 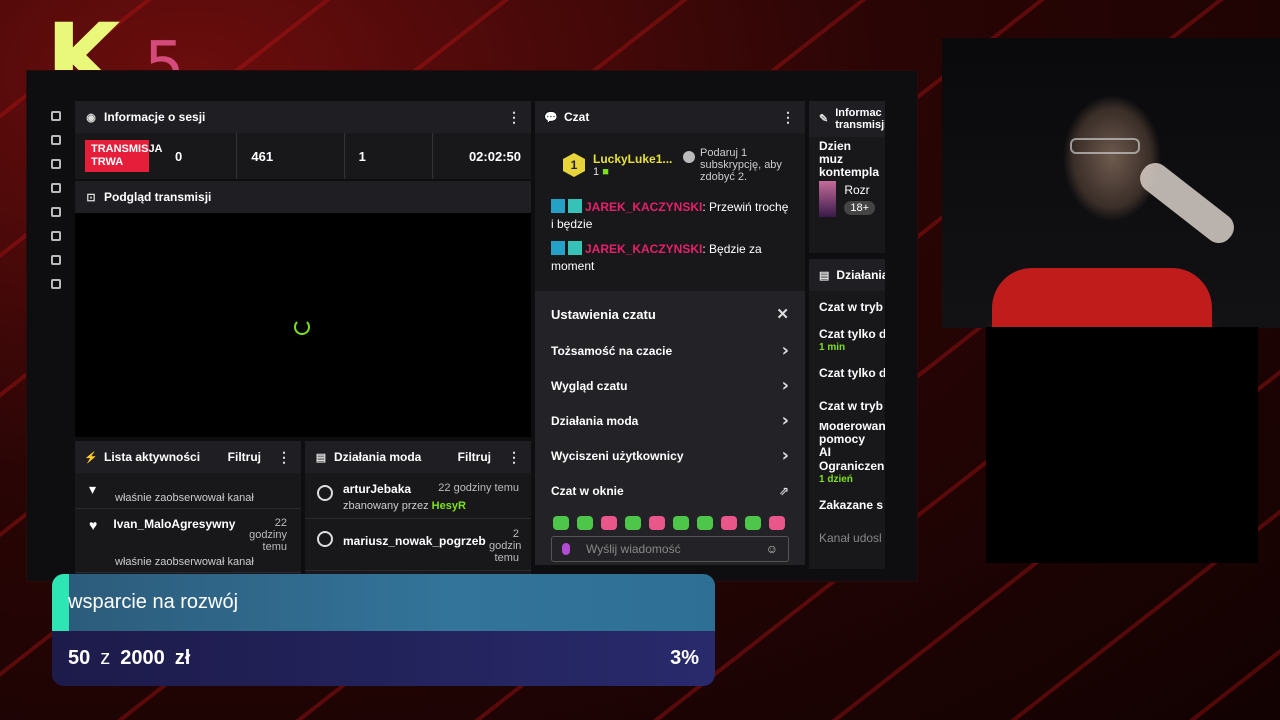 I want to click on quick-action-item: Kanał udosl, so click(x=847, y=538).